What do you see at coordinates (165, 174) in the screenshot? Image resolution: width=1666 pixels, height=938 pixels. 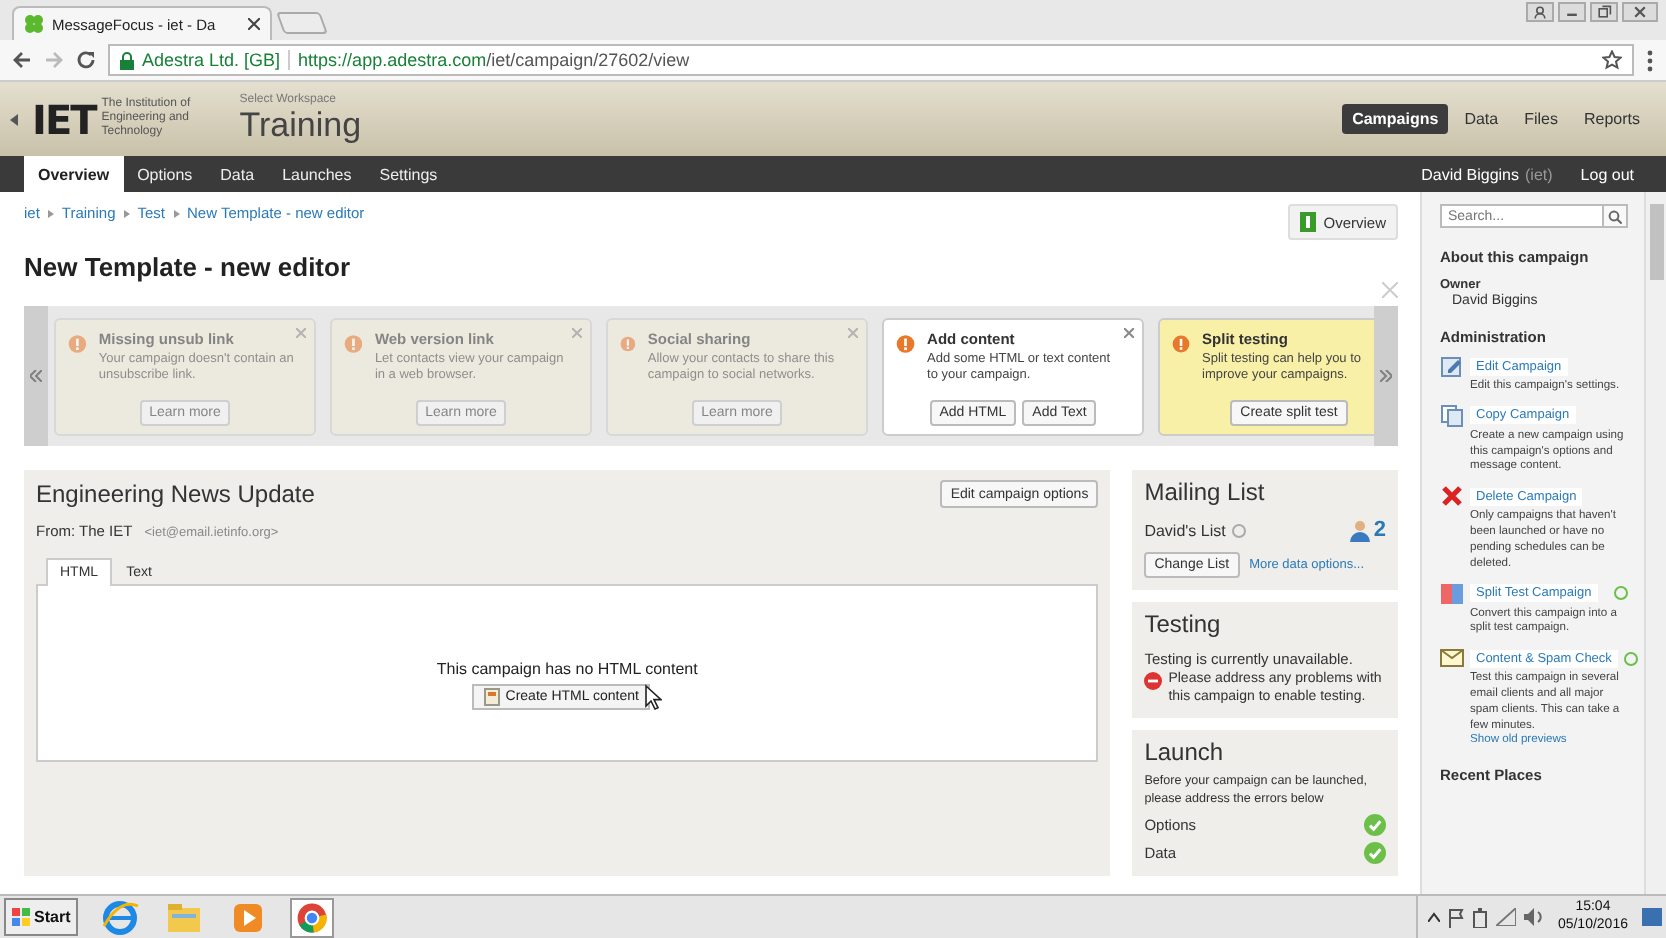 I see `menu-tab: Options` at bounding box center [165, 174].